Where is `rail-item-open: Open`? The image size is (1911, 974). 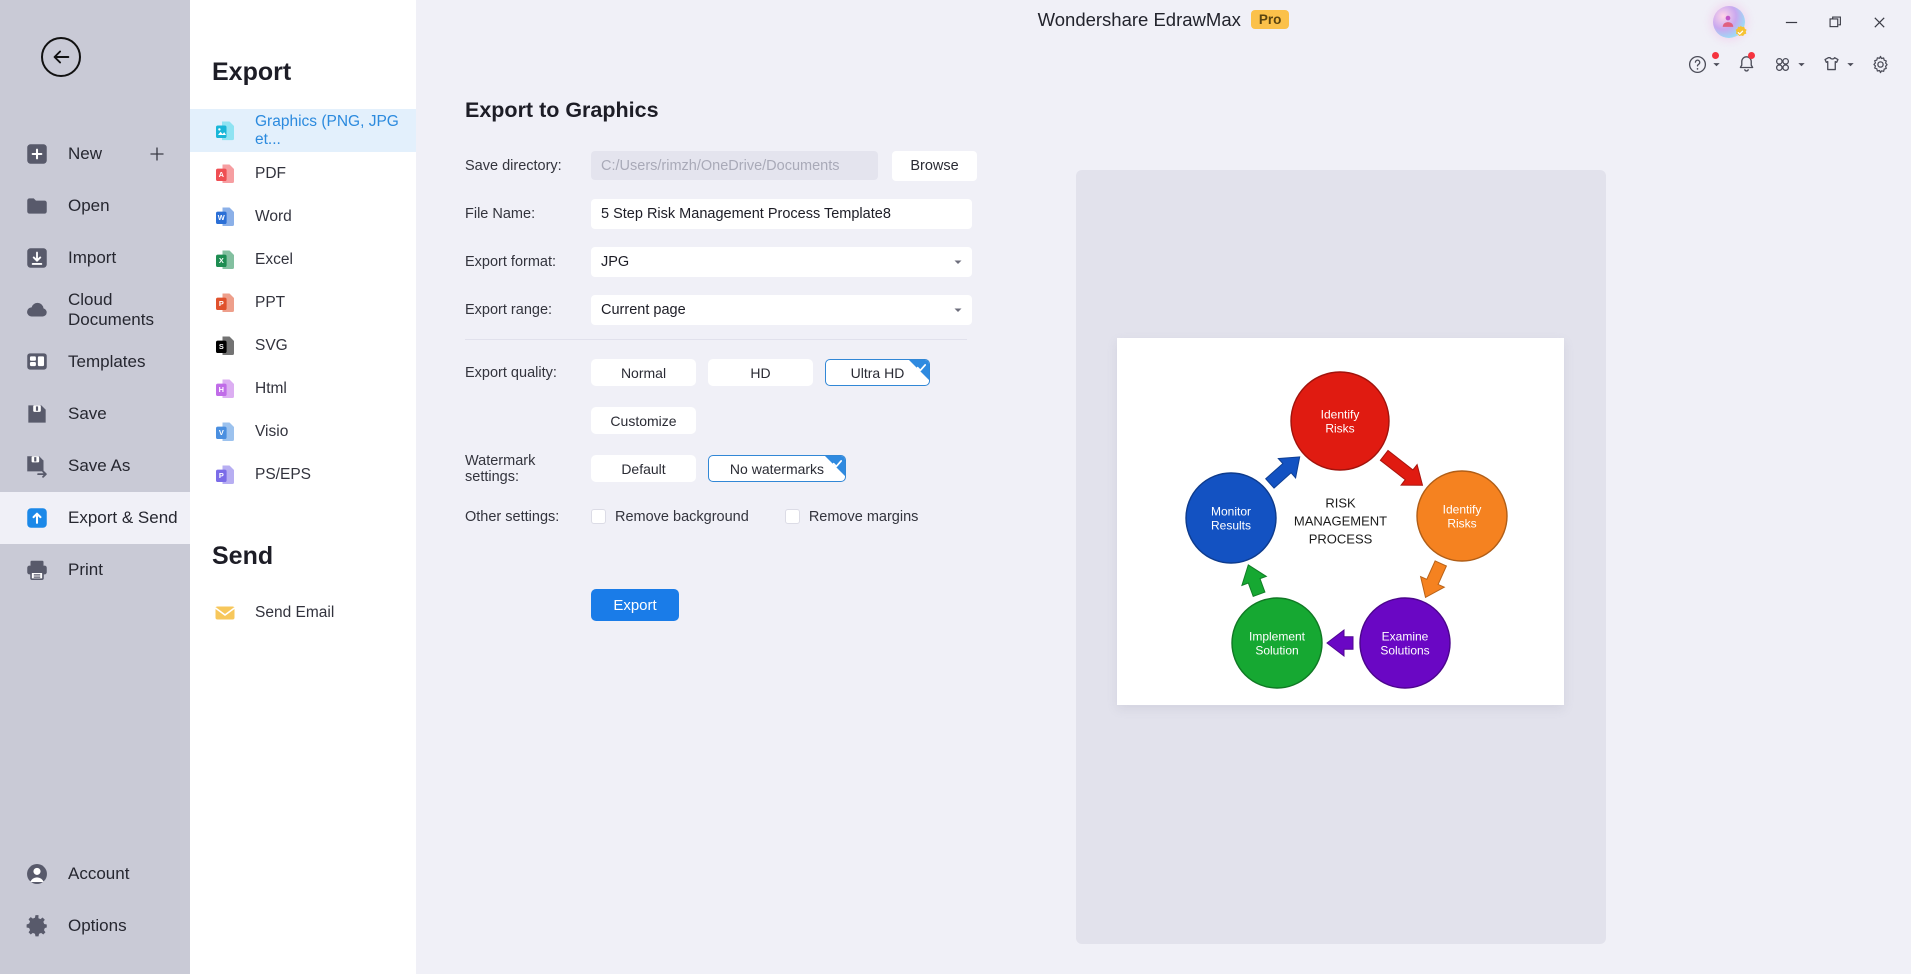 rail-item-open: Open is located at coordinates (95, 206).